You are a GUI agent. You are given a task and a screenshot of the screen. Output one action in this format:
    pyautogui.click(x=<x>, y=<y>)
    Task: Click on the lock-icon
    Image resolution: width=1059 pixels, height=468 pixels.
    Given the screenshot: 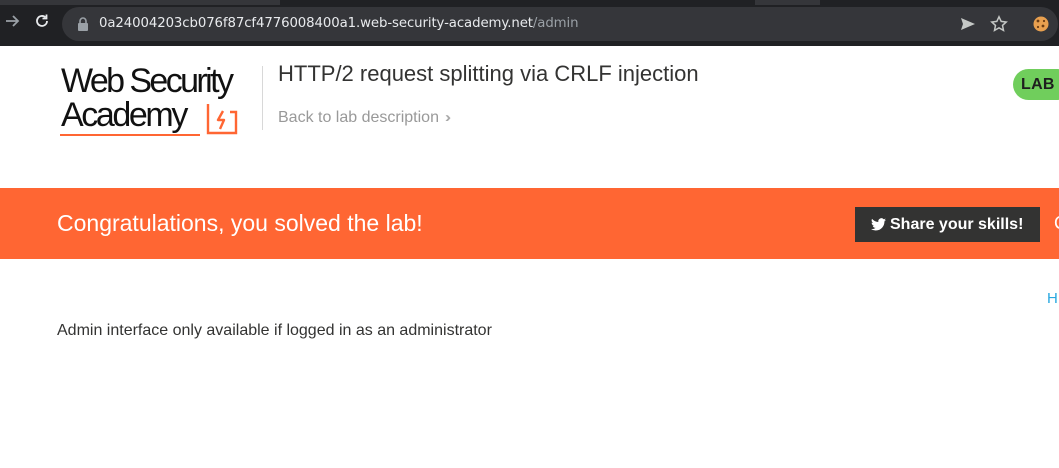 What is the action you would take?
    pyautogui.click(x=83, y=24)
    